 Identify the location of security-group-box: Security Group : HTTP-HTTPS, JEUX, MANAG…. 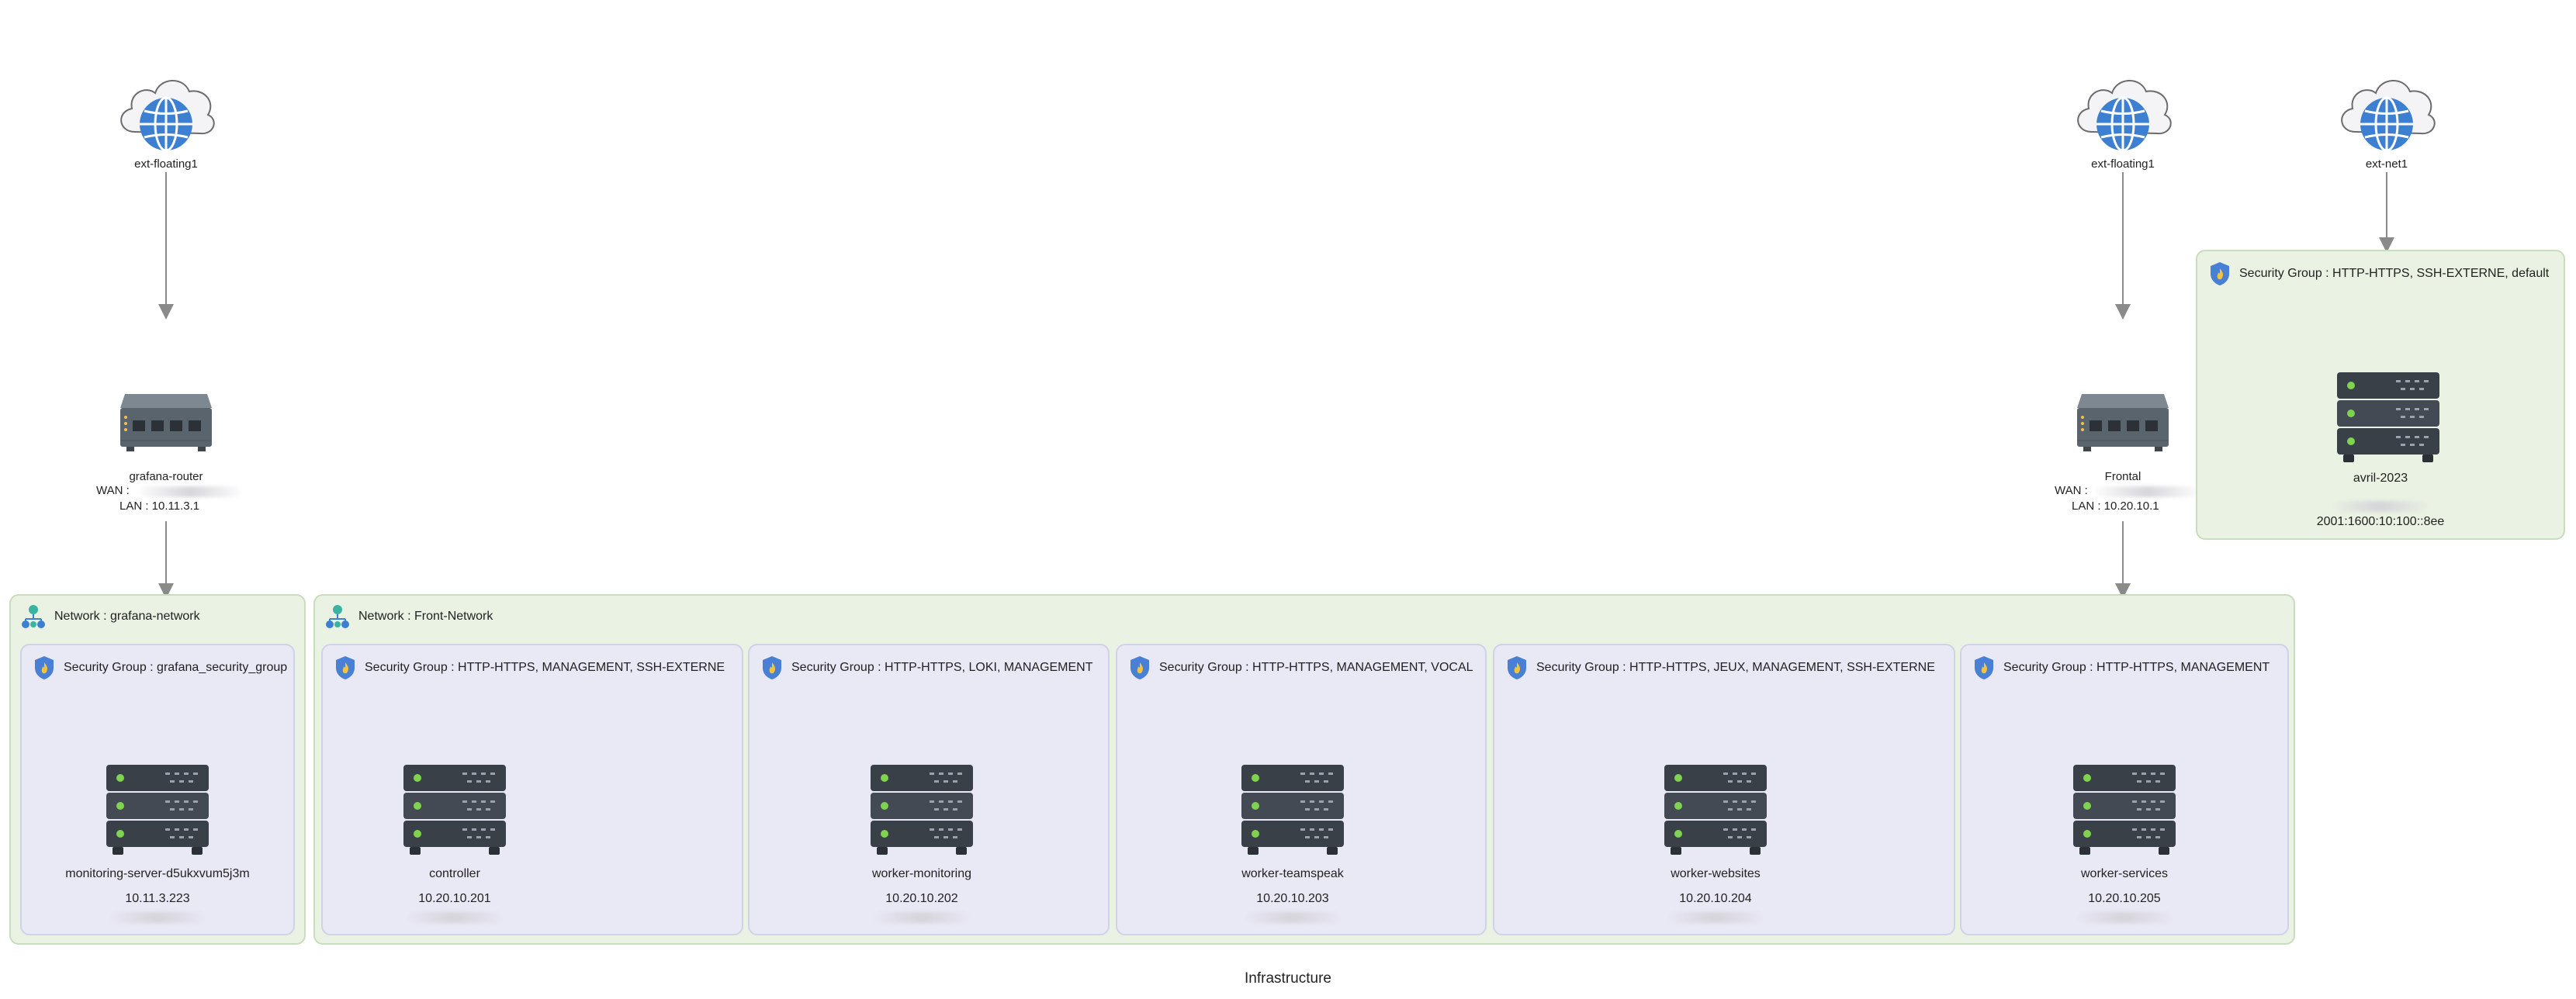
(1724, 790).